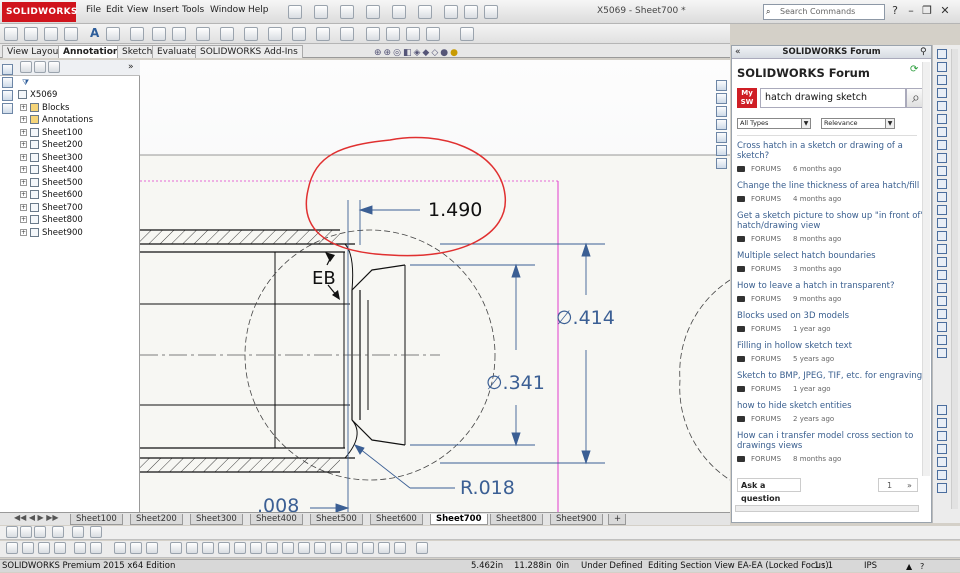 The height and width of the screenshot is (573, 960). What do you see at coordinates (28, 548) in the screenshot?
I see `align-right-icon` at bounding box center [28, 548].